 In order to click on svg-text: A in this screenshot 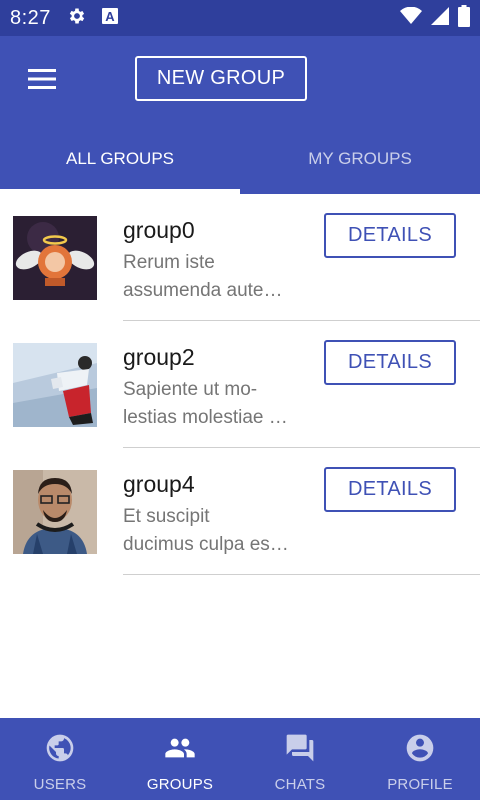, I will do `click(110, 16)`.